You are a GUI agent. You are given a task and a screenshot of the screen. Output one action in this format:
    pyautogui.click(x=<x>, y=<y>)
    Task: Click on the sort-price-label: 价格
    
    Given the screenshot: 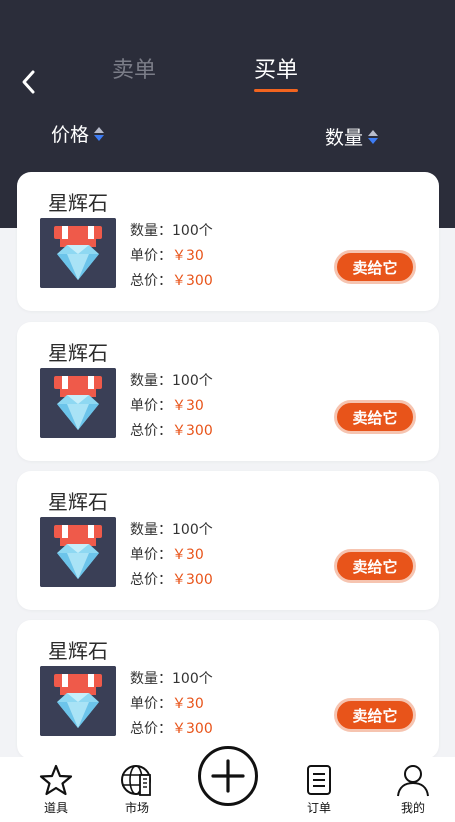 What is the action you would take?
    pyautogui.click(x=70, y=135)
    